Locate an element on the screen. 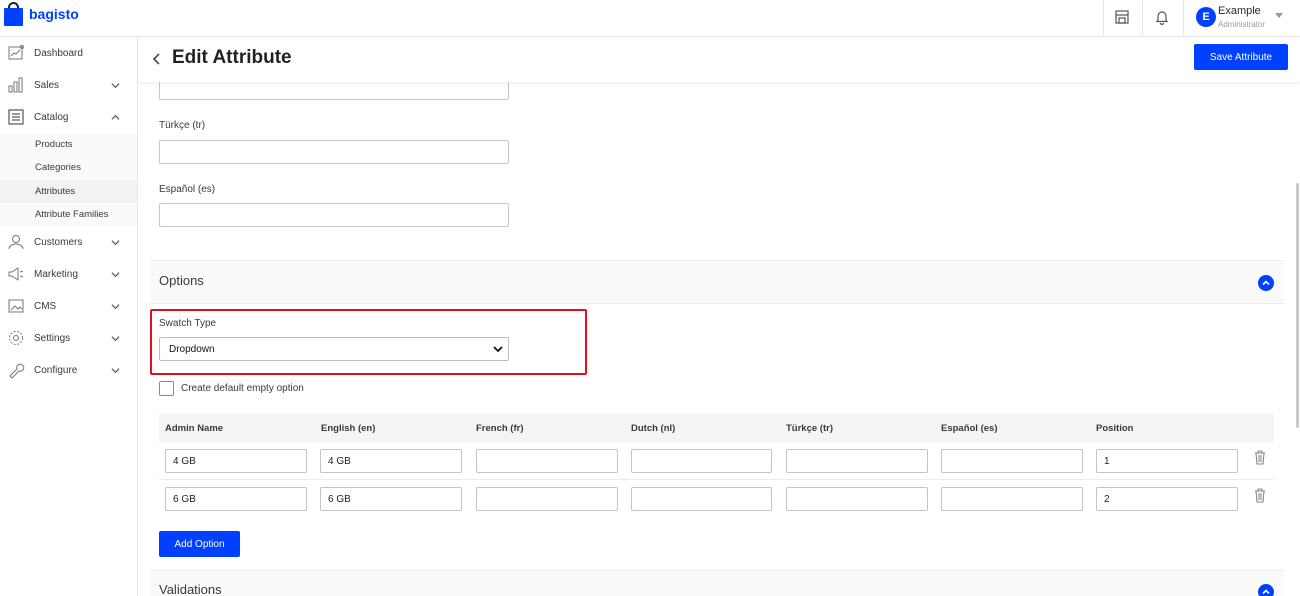 The width and height of the screenshot is (1300, 596). turkish-name-input is located at coordinates (334, 152).